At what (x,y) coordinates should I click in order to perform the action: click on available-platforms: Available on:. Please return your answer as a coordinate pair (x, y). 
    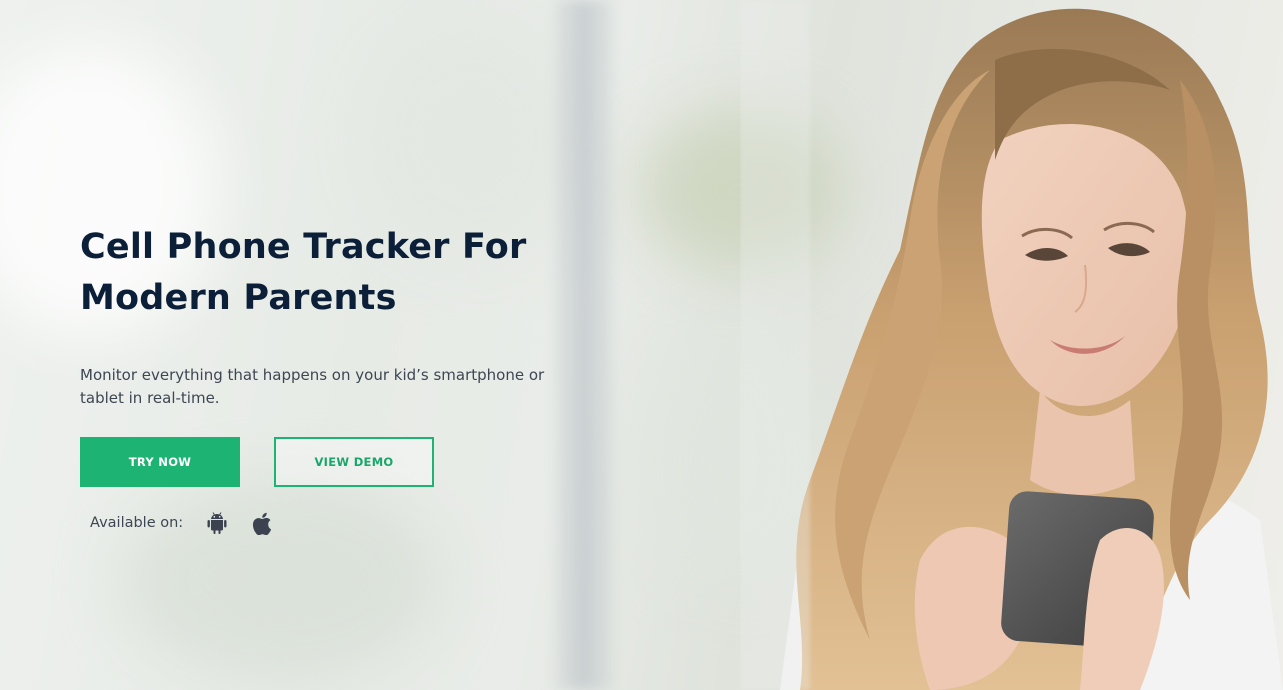
    Looking at the image, I should click on (192, 523).